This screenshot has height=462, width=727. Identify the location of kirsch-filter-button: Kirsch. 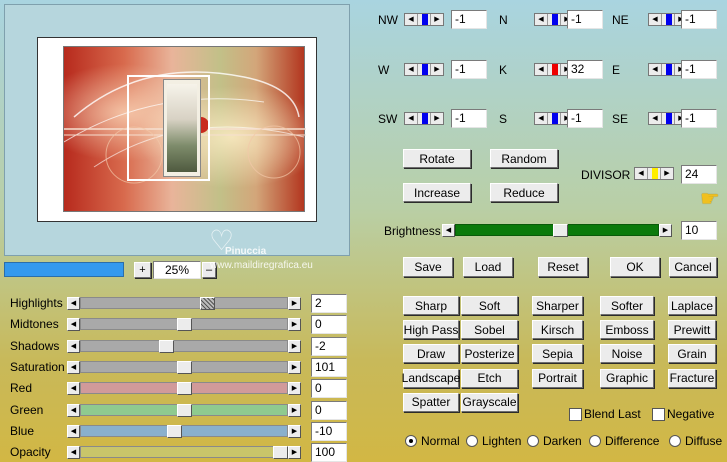
(557, 330).